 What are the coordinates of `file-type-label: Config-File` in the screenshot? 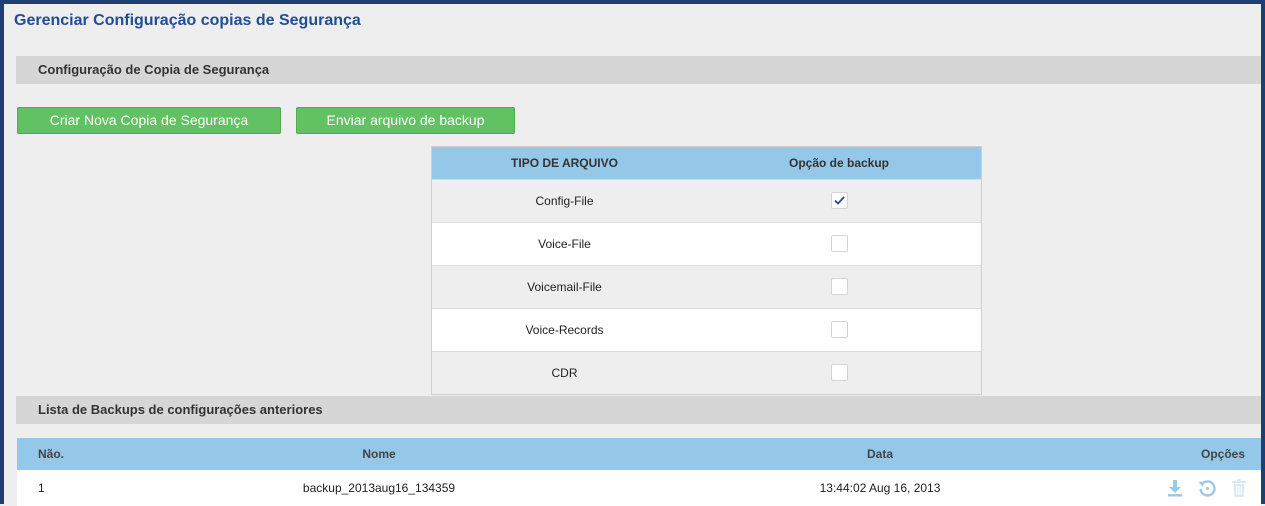 It's located at (564, 201).